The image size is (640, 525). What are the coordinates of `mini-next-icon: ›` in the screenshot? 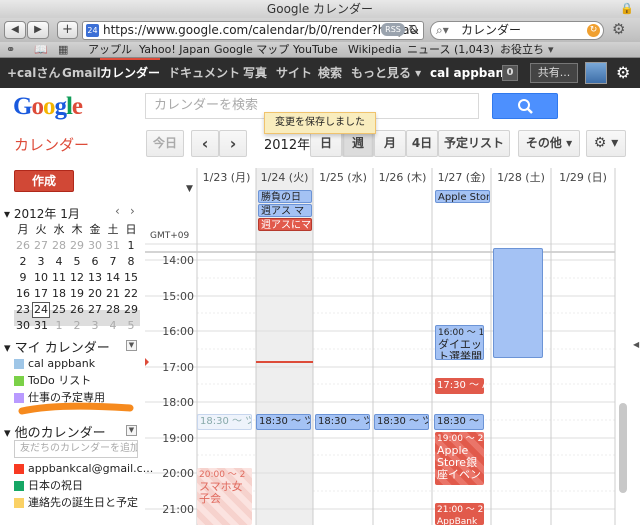 It's located at (132, 211).